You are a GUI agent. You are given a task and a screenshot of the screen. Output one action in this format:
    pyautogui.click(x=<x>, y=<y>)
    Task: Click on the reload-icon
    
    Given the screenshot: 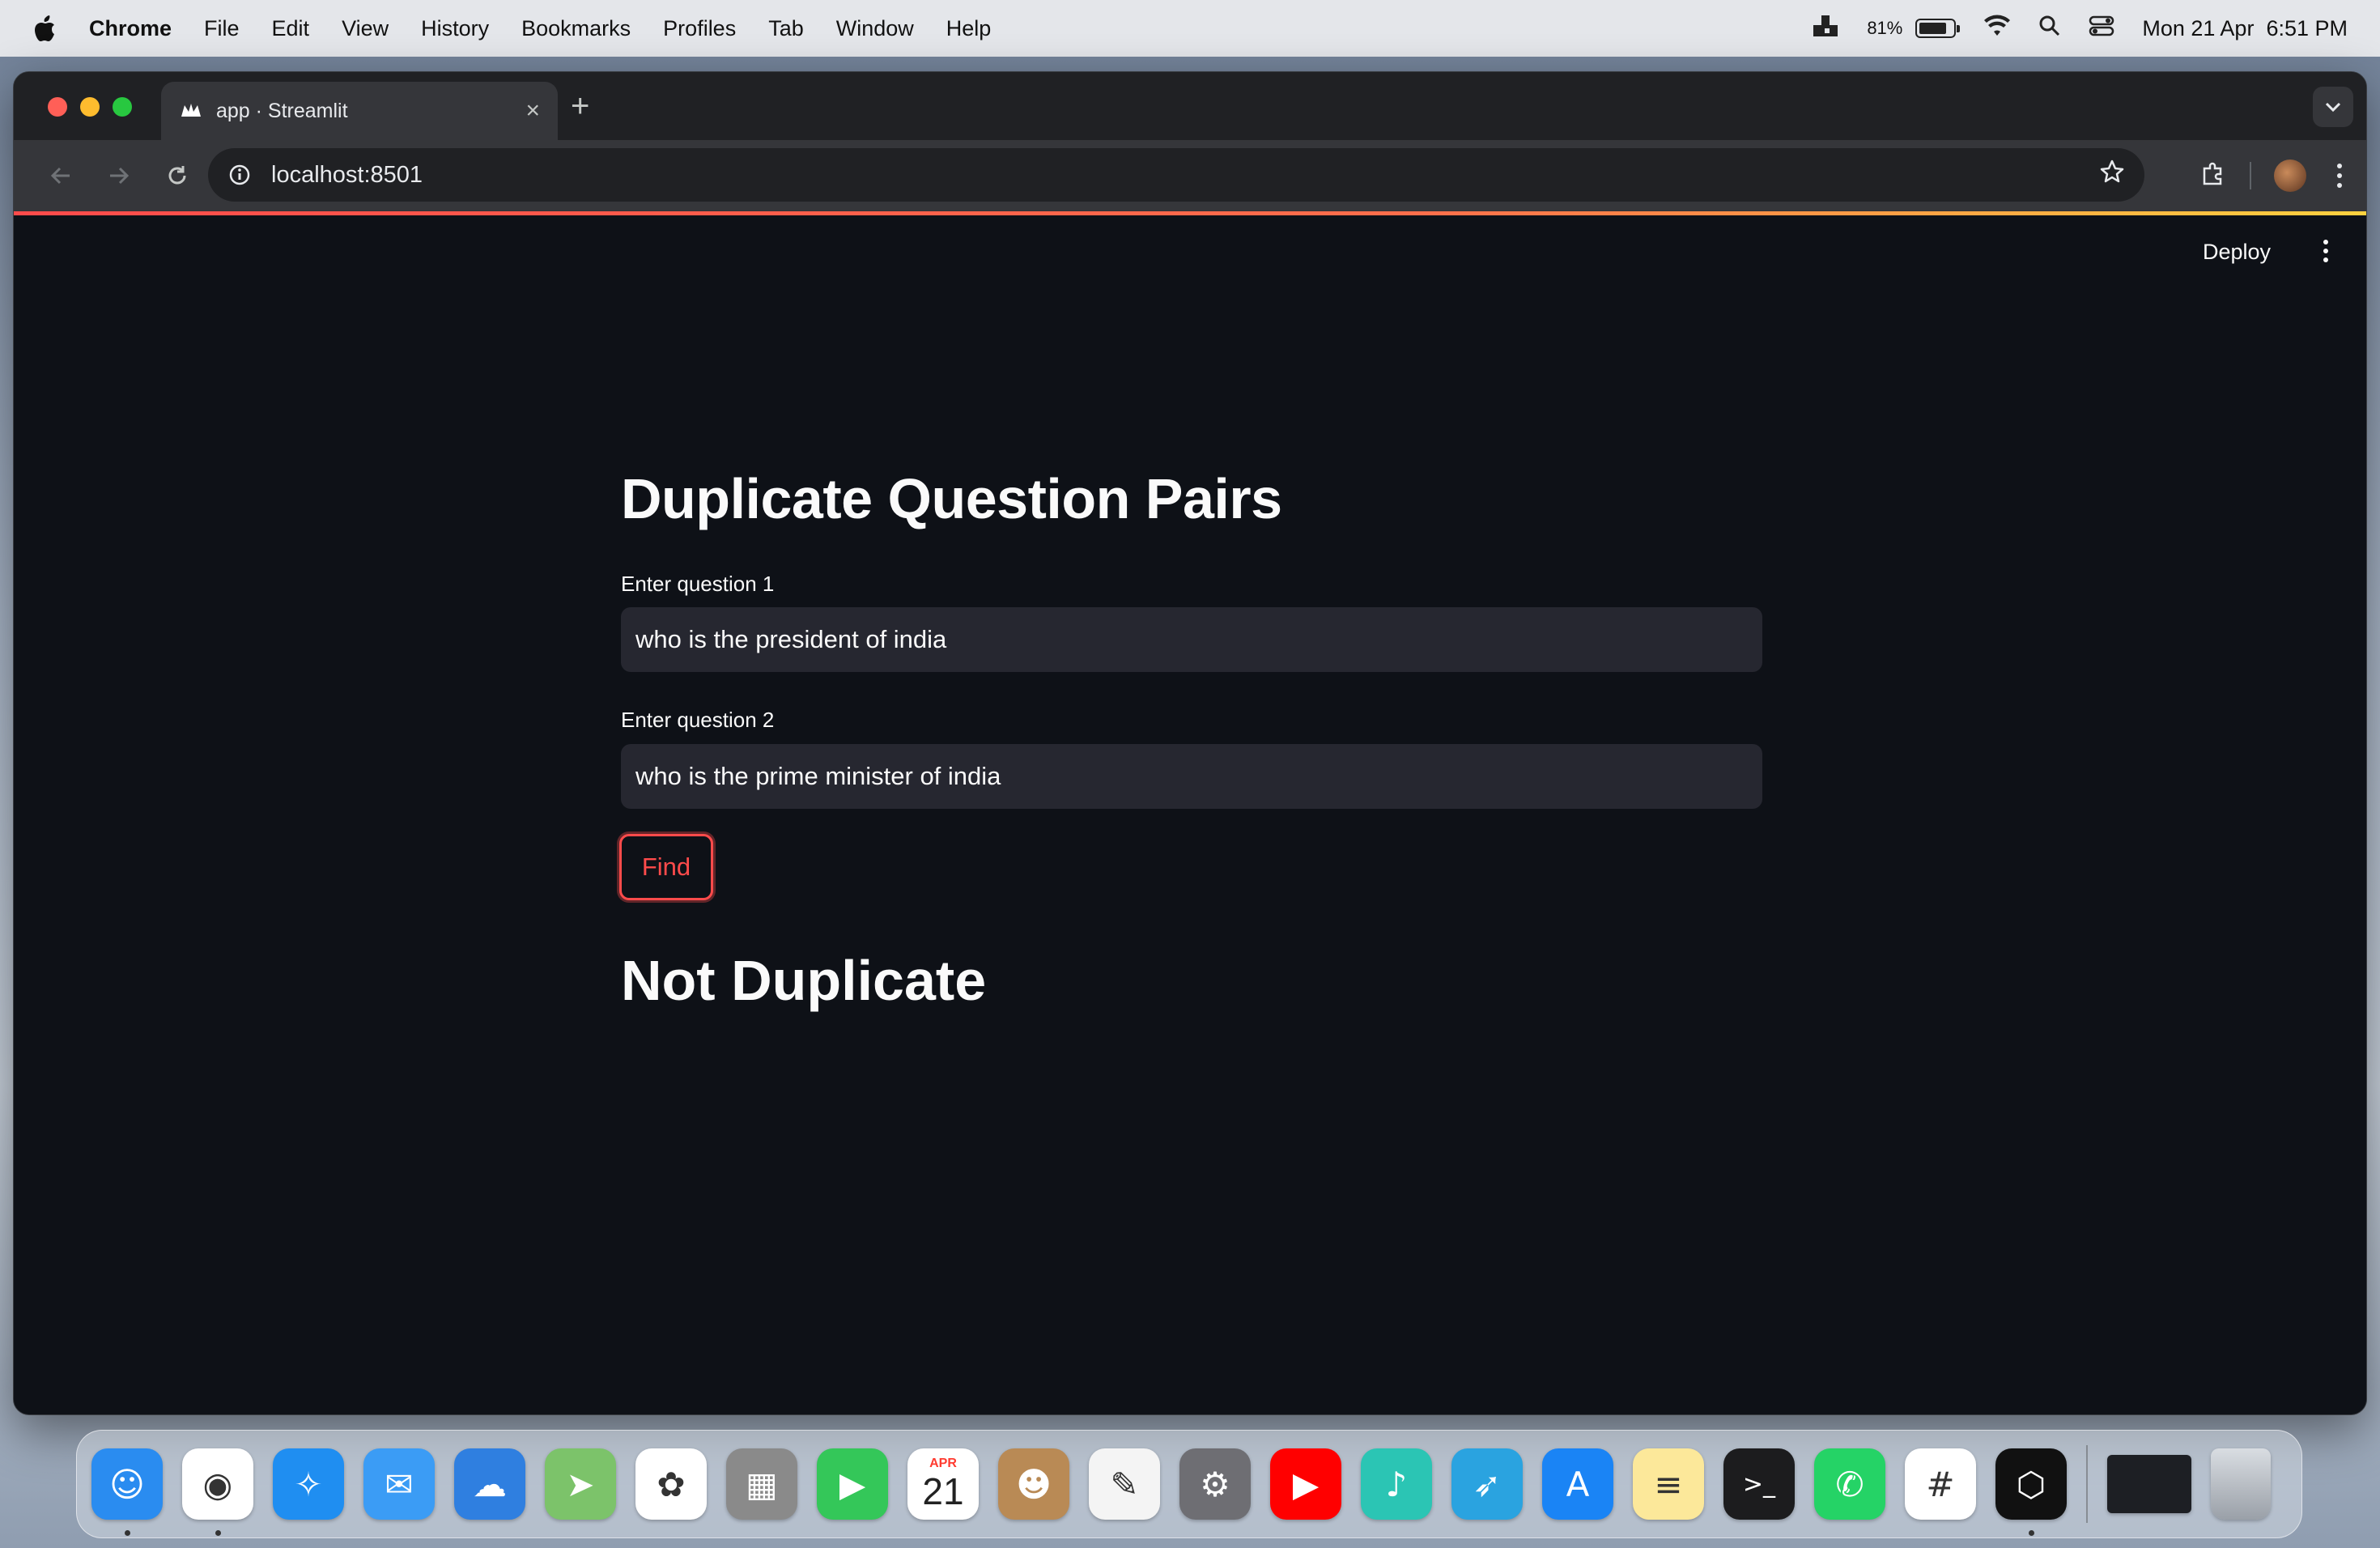 What is the action you would take?
    pyautogui.click(x=177, y=175)
    